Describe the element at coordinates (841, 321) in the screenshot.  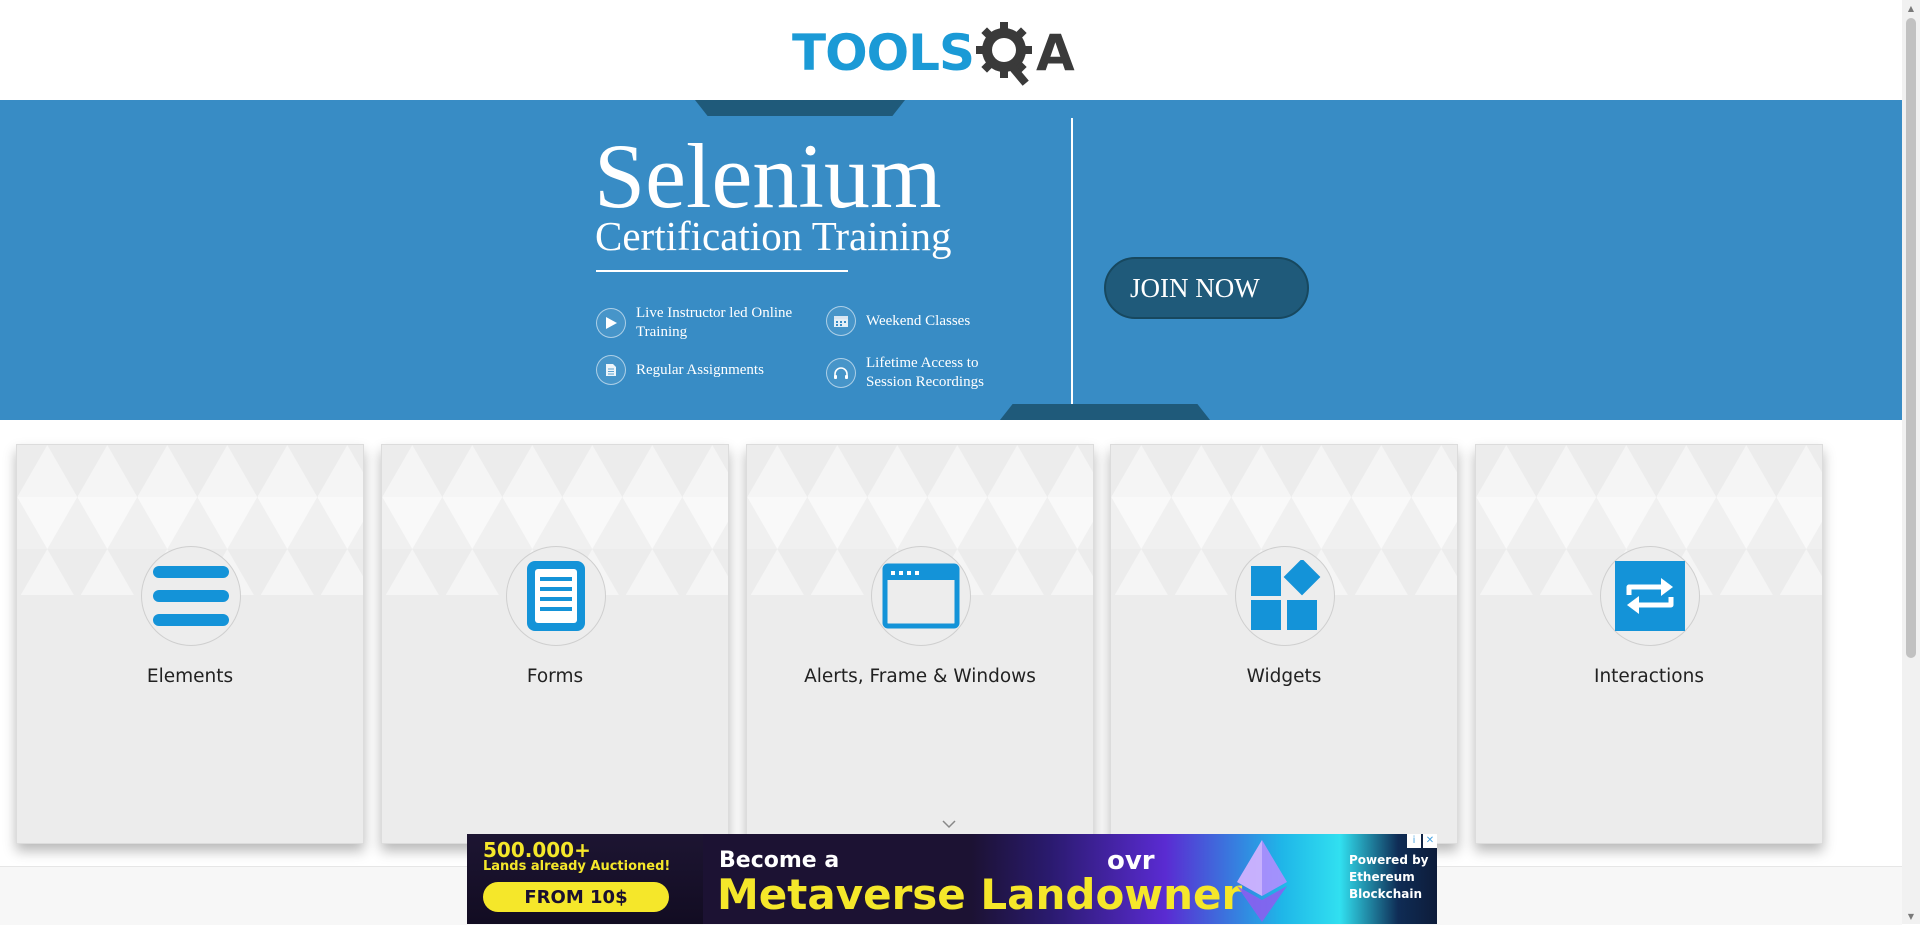
I see `calendar-icon` at that location.